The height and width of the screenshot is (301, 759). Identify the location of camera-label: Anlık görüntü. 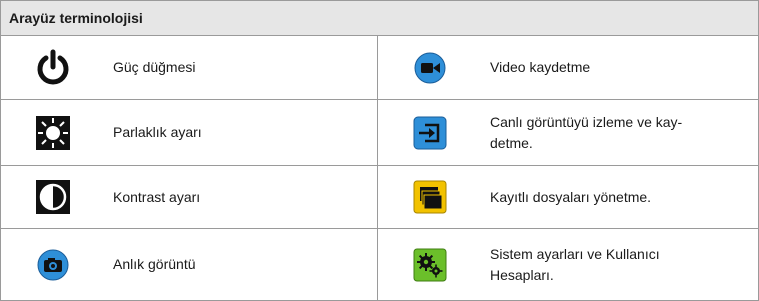
(154, 264).